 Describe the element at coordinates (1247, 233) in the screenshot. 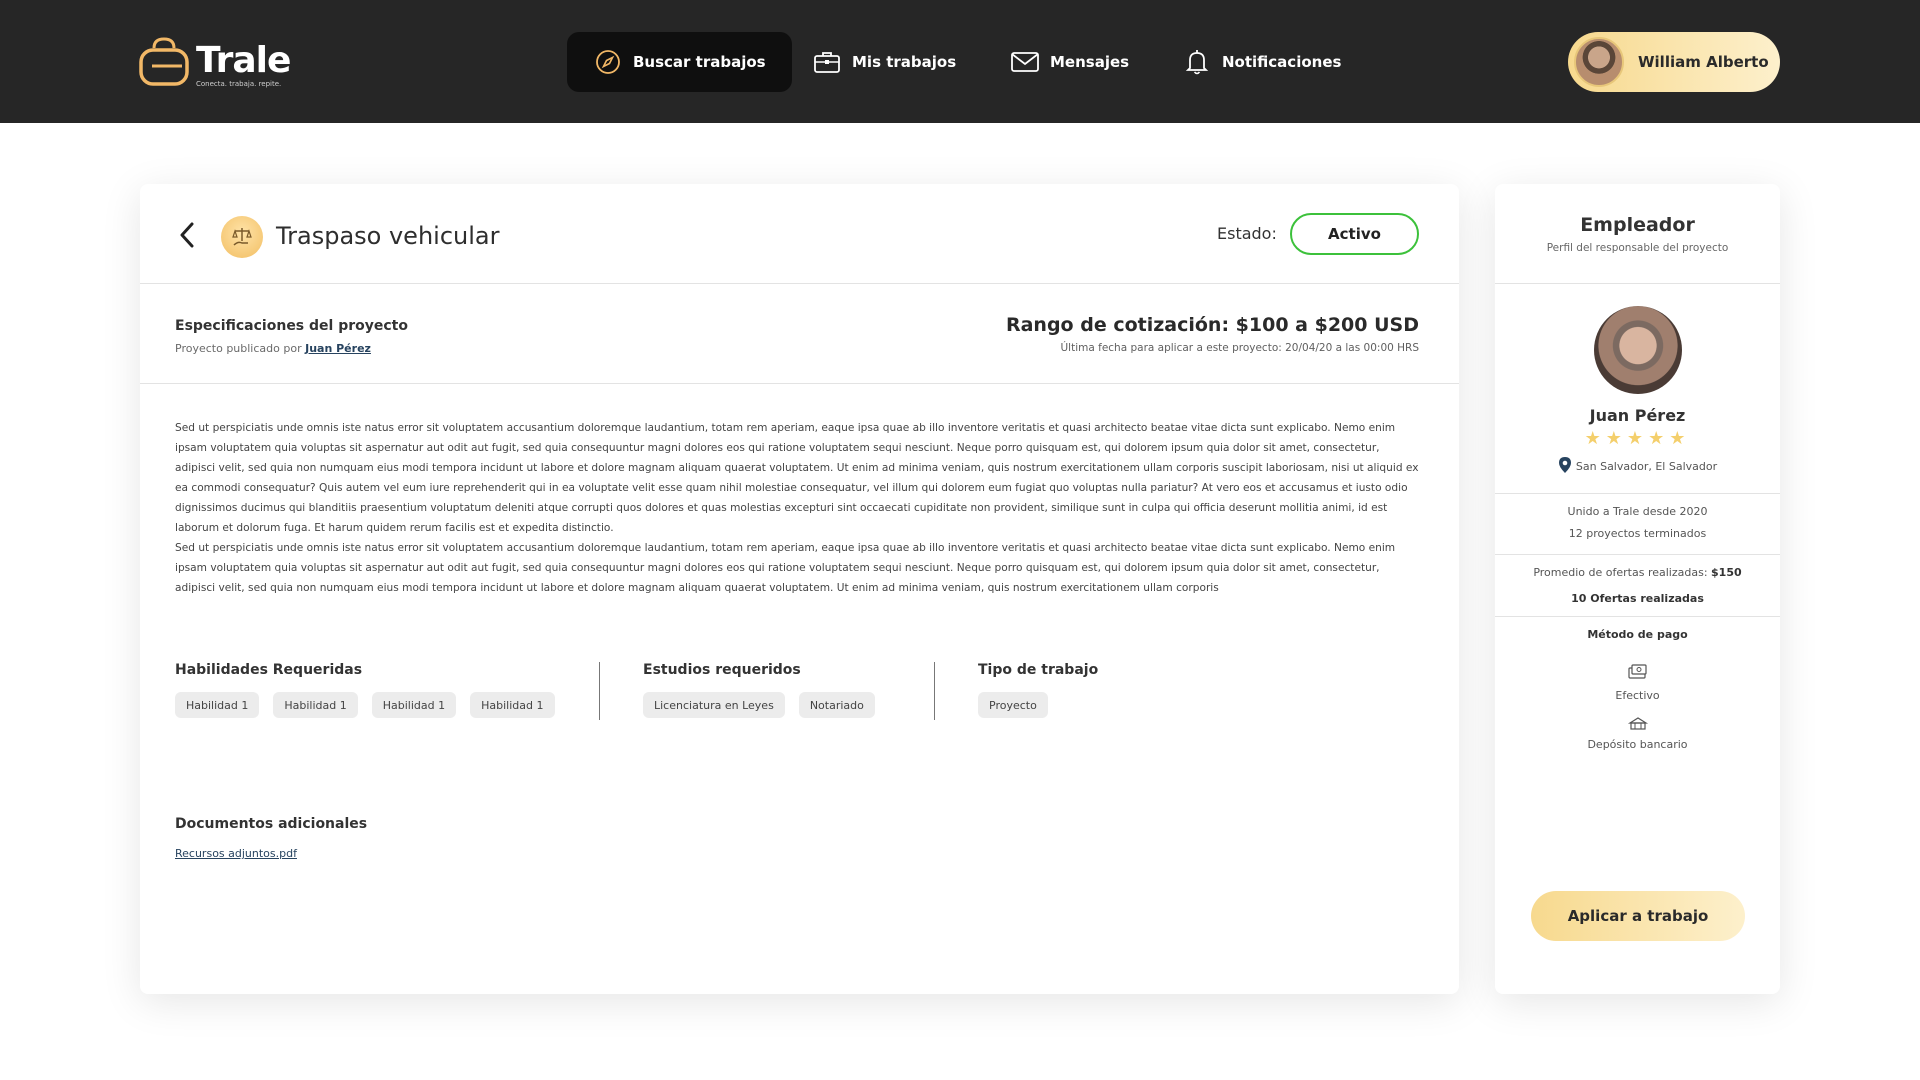

I see `status-label: Estado:` at that location.